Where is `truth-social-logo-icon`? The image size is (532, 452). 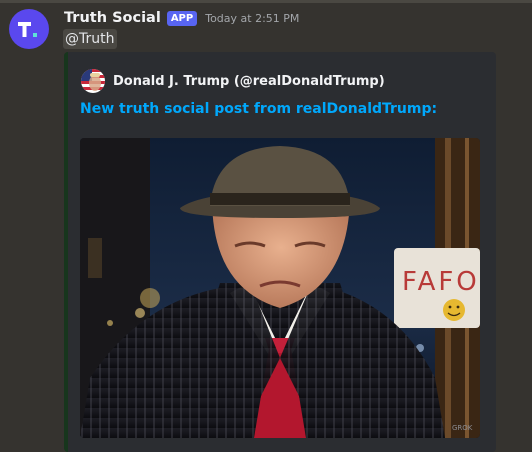 truth-social-logo-icon is located at coordinates (27, 29).